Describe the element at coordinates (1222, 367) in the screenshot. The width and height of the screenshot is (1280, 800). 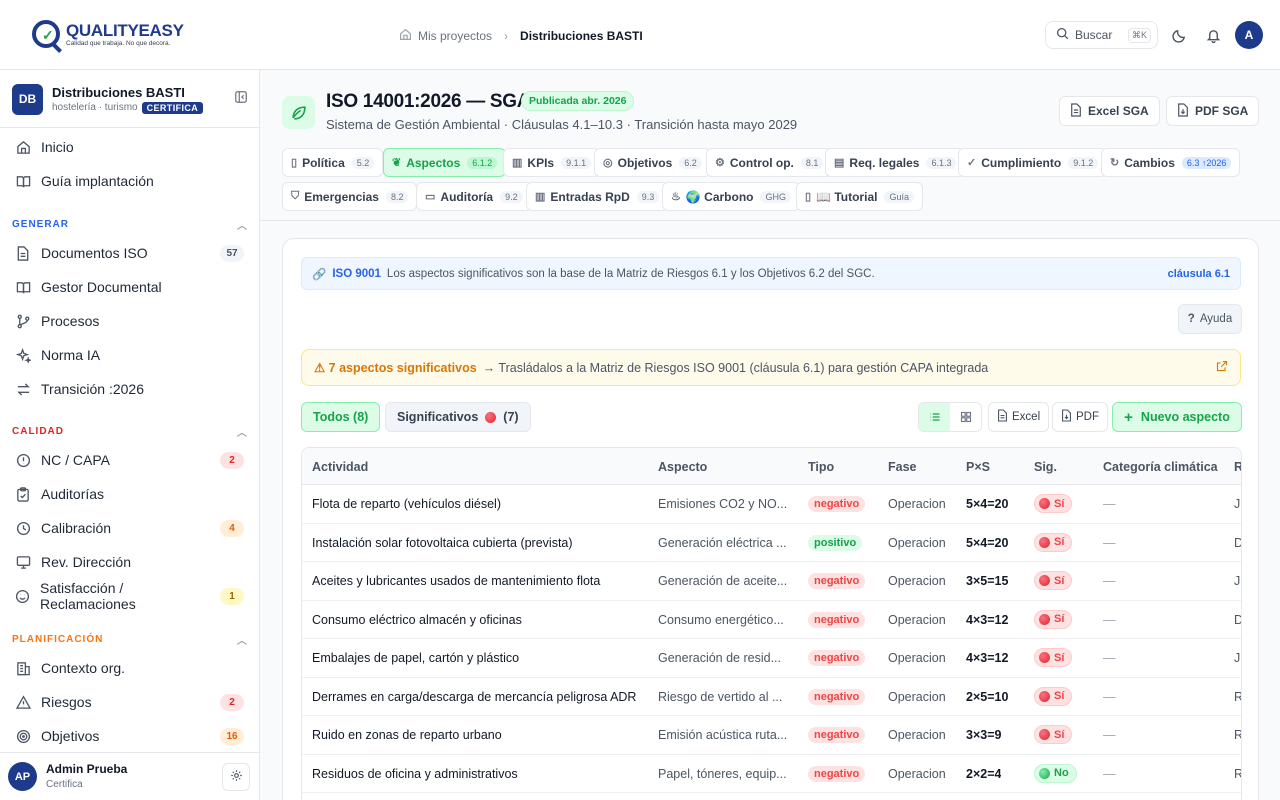
I see `external-link-icon` at that location.